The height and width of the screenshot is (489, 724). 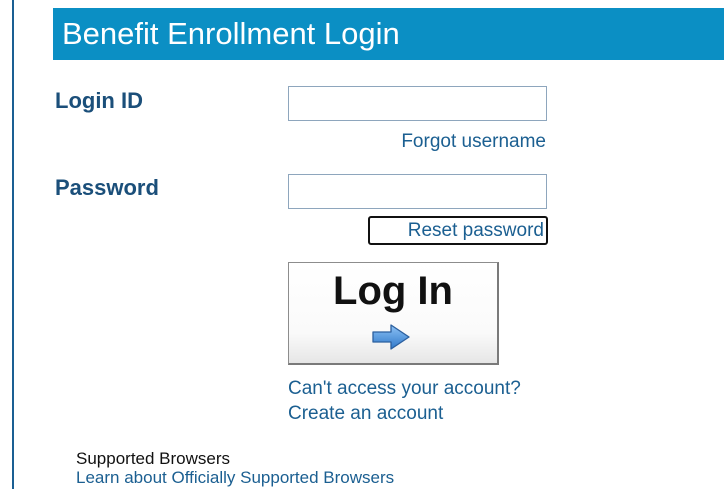 What do you see at coordinates (393, 313) in the screenshot?
I see `log-in-button: Log In` at bounding box center [393, 313].